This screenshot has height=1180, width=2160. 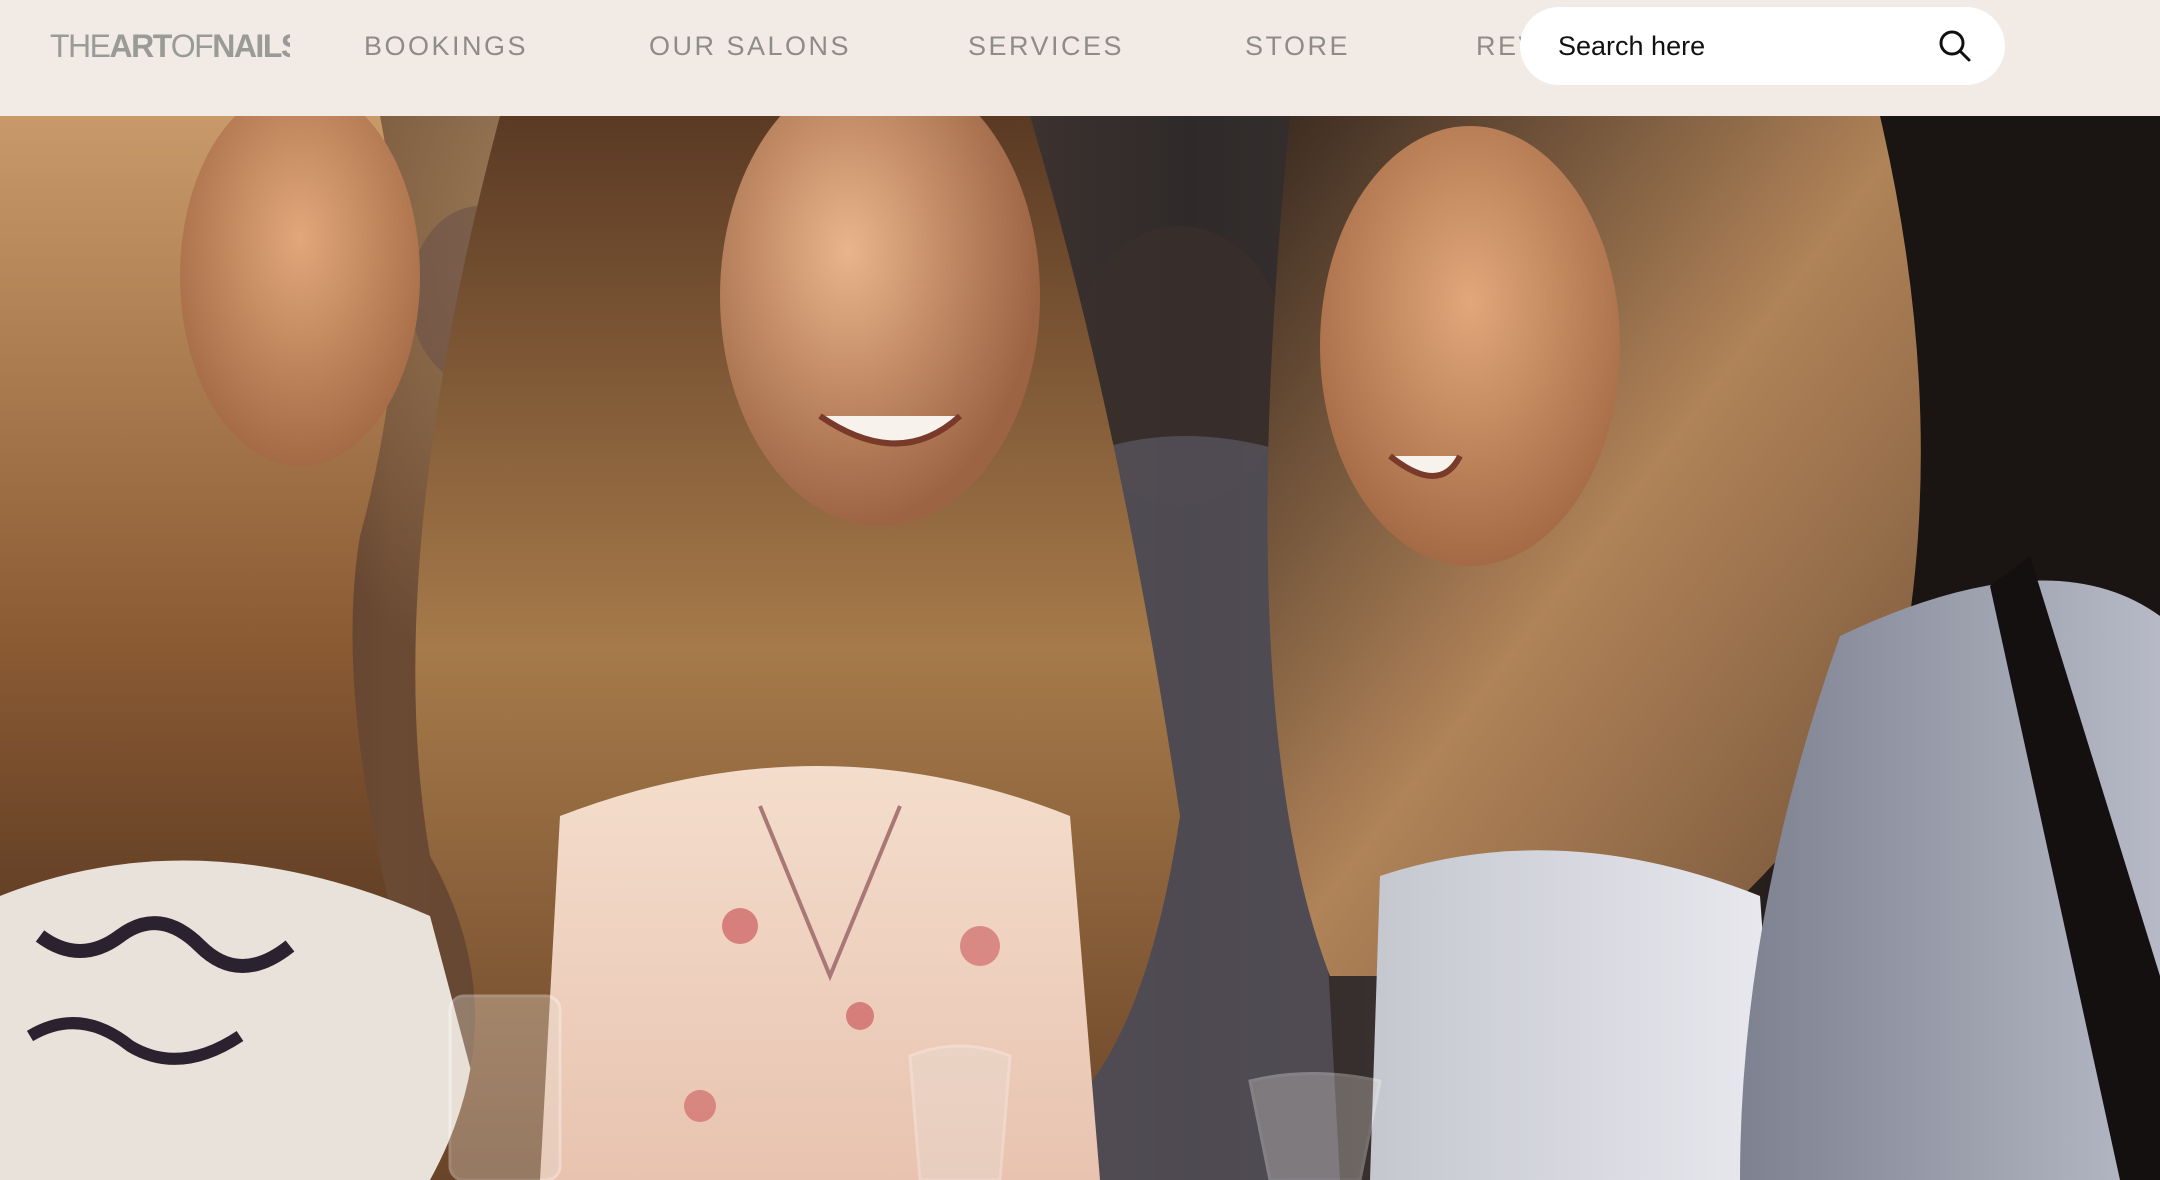 I want to click on logo-part-nails: NAILS, so click(x=251, y=46).